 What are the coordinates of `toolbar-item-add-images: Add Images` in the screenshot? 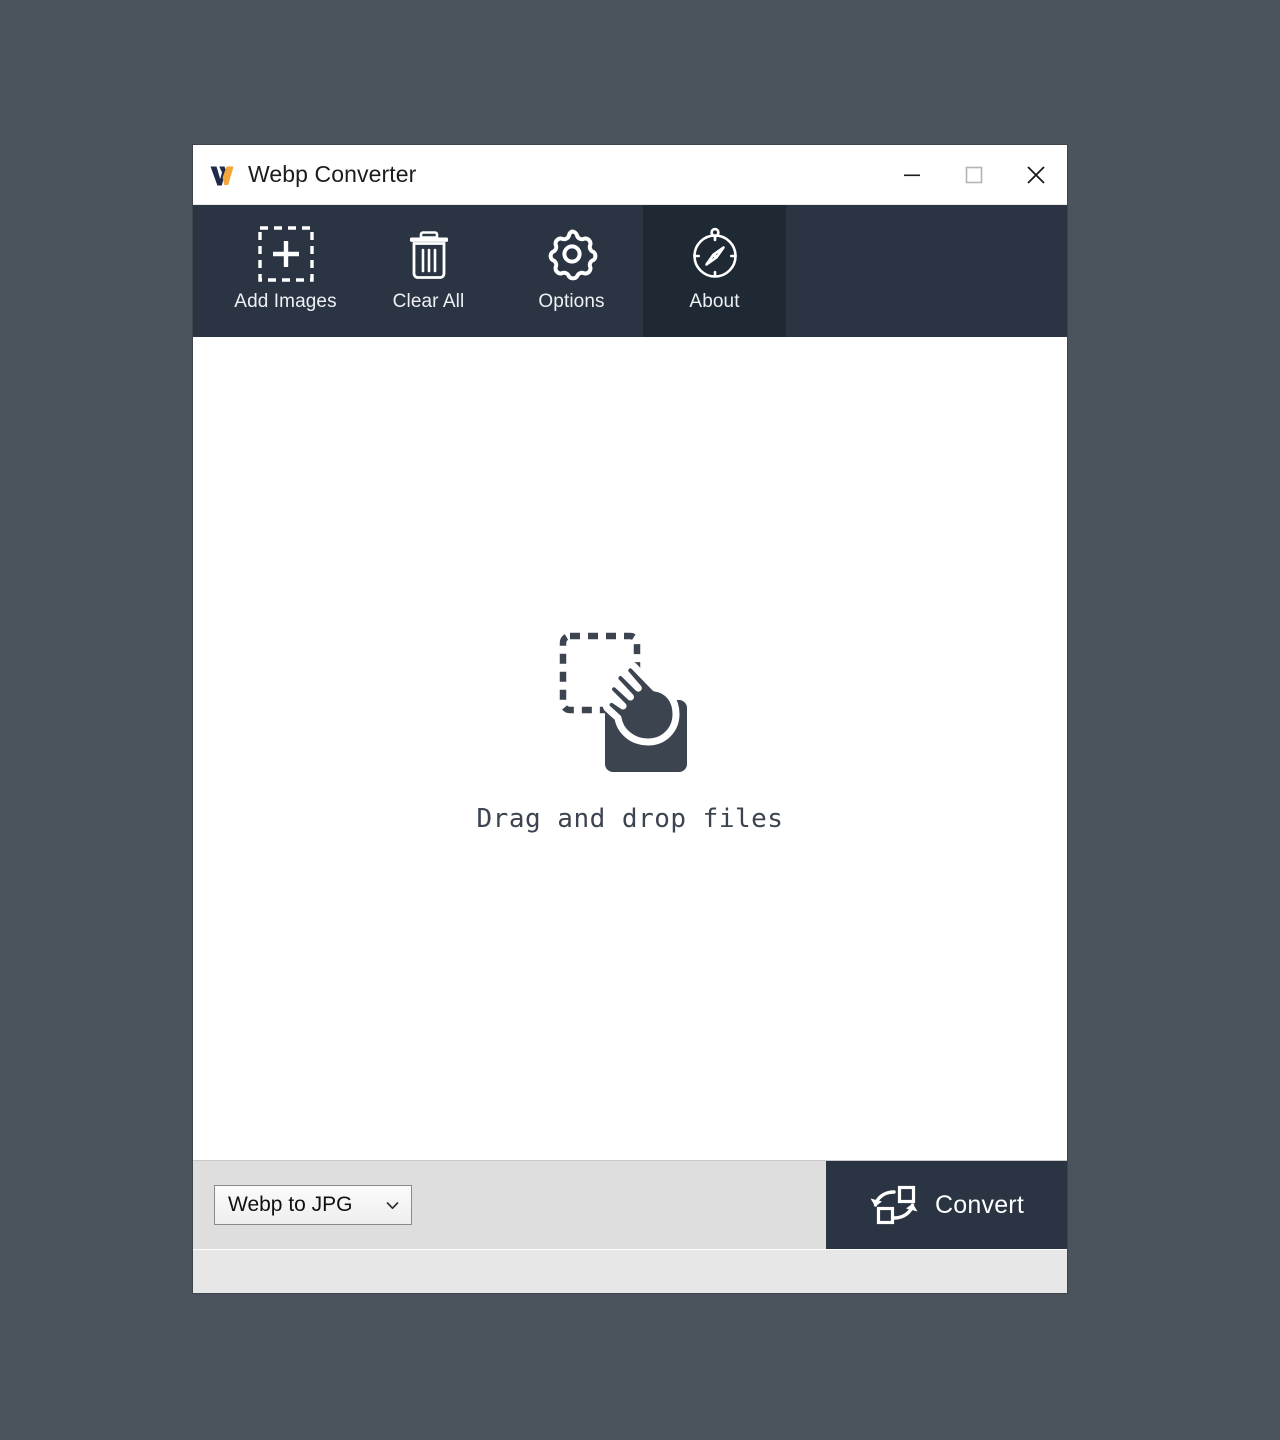 It's located at (285, 271).